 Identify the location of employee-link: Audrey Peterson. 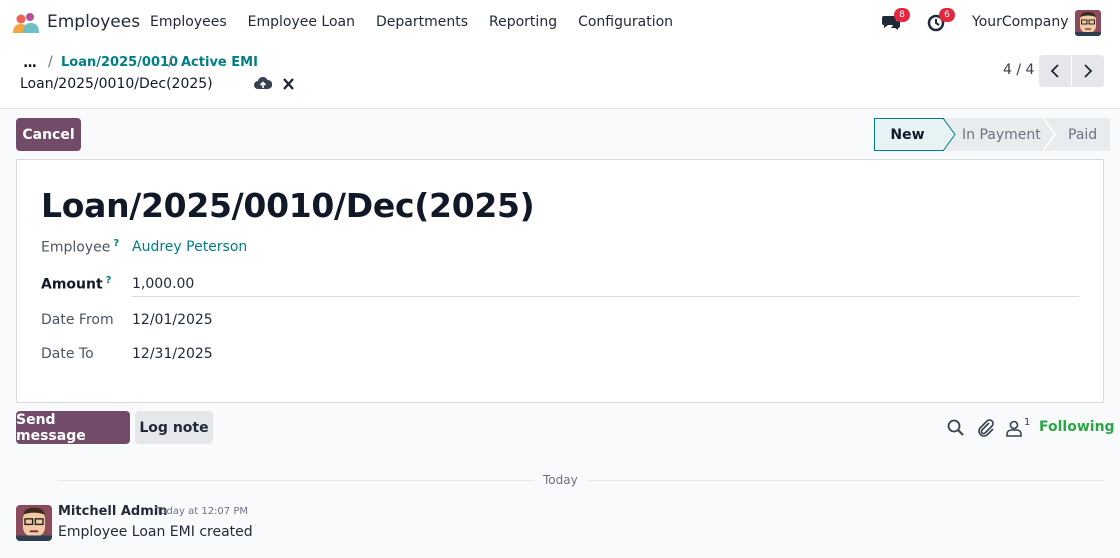
(189, 247).